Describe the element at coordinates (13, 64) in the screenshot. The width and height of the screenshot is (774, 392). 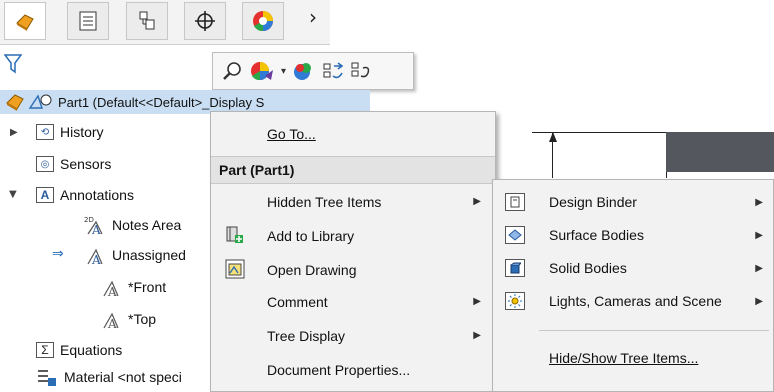
I see `filter-icon` at that location.